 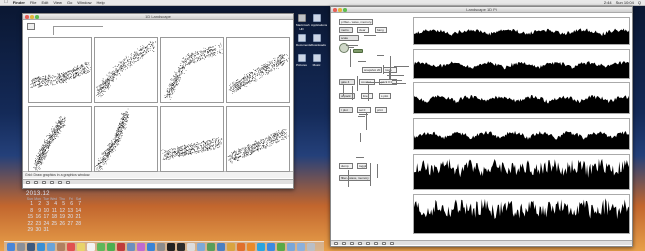 What do you see at coordinates (349, 38) in the screenshot?
I see `patch-object: scale` at bounding box center [349, 38].